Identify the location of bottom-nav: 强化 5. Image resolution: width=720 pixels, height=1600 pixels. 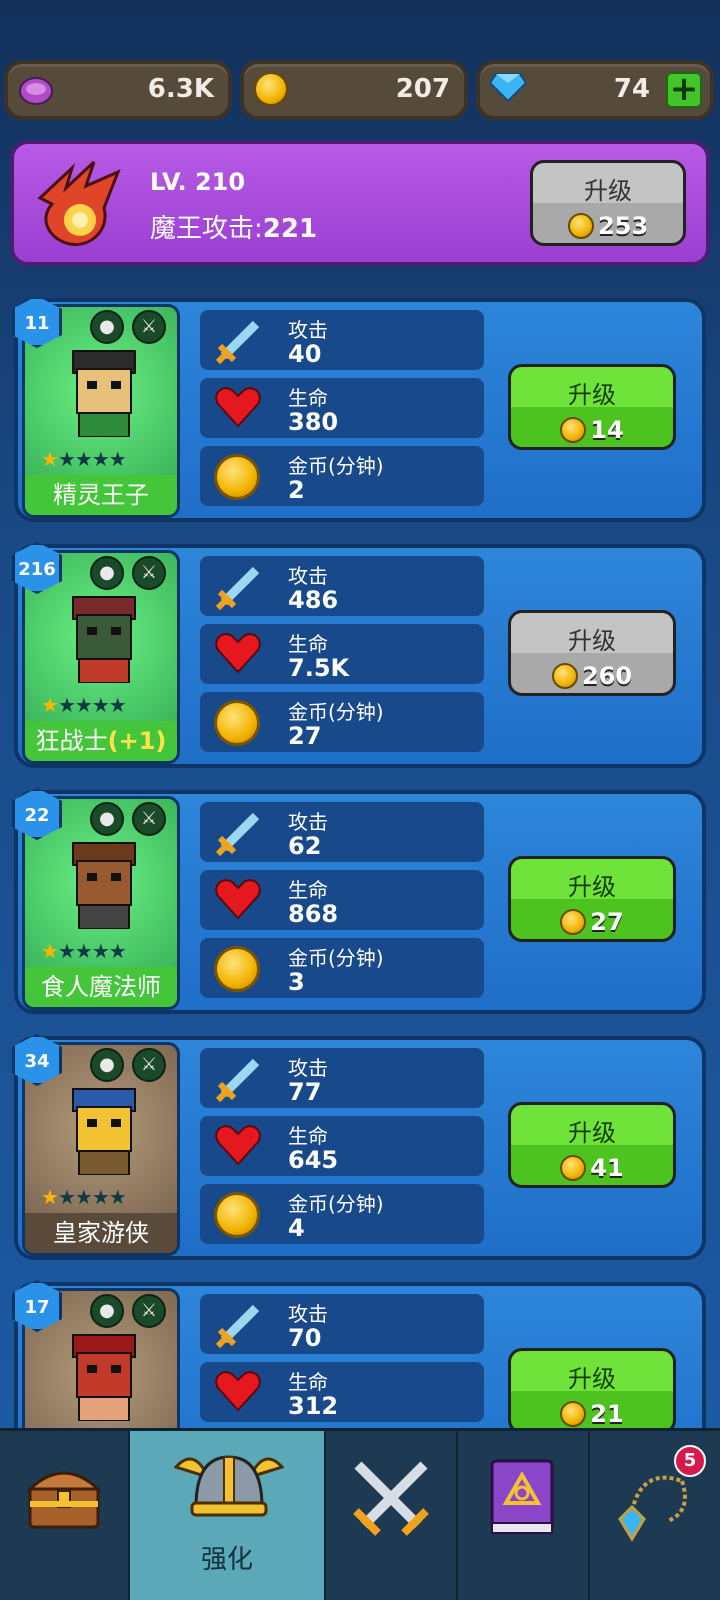
(360, 1514).